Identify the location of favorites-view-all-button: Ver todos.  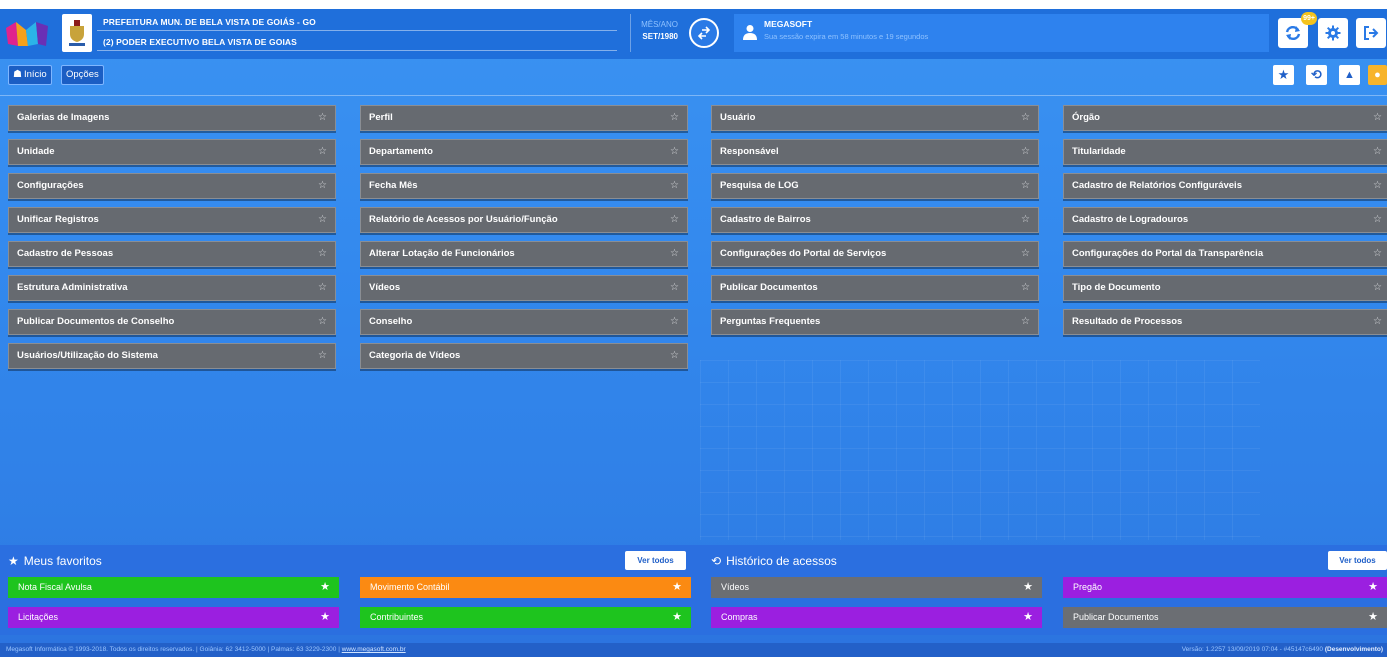
(655, 560).